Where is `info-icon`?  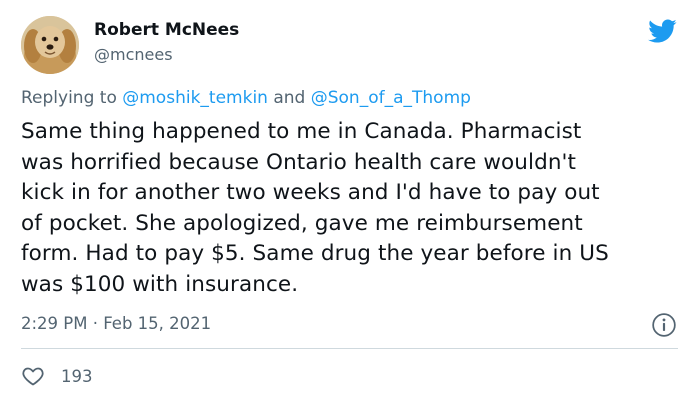 info-icon is located at coordinates (664, 325).